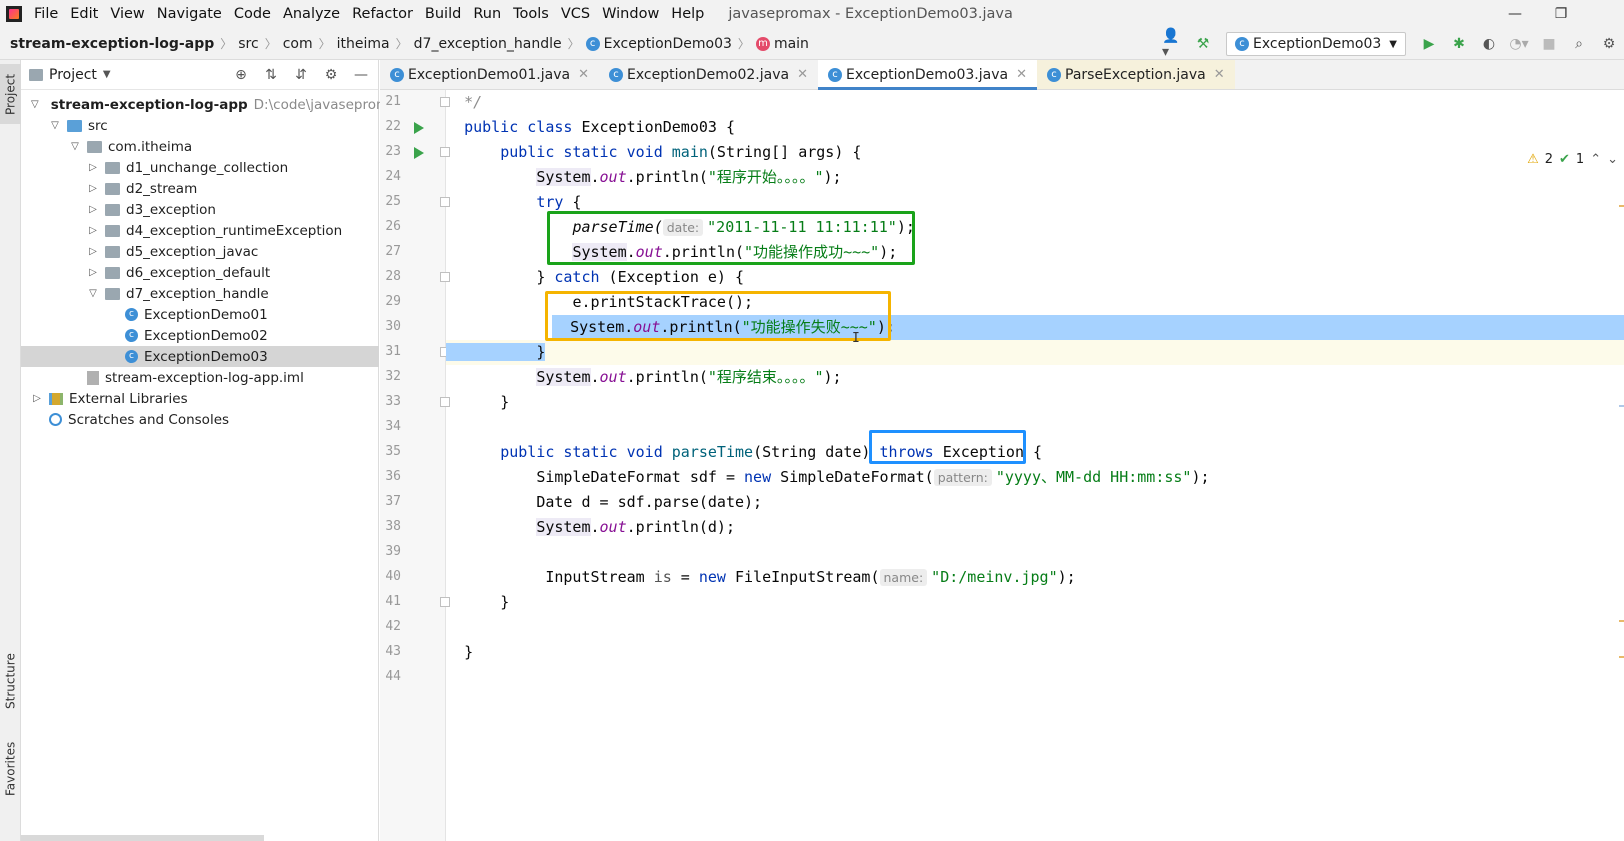 Image resolution: width=1624 pixels, height=841 pixels. Describe the element at coordinates (1604, 14) in the screenshot. I see `close-window-icon` at that location.